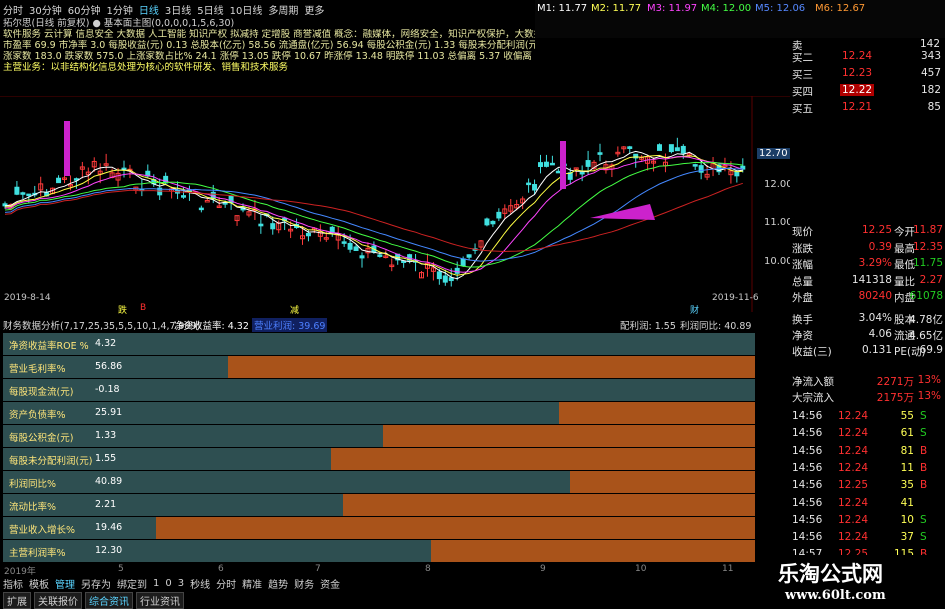 This screenshot has width=945, height=609. Describe the element at coordinates (802, 109) in the screenshot. I see `bid-label: 买五` at that location.